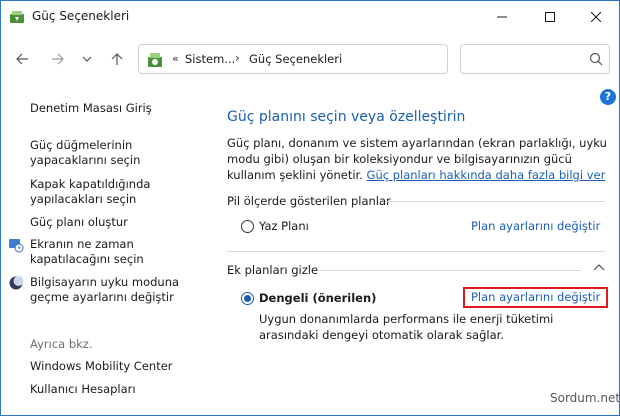 The image size is (620, 416). What do you see at coordinates (105, 153) in the screenshot?
I see `sidebar-item-power-buttons: Güç düğmelerinin yapacaklarını seçin` at bounding box center [105, 153].